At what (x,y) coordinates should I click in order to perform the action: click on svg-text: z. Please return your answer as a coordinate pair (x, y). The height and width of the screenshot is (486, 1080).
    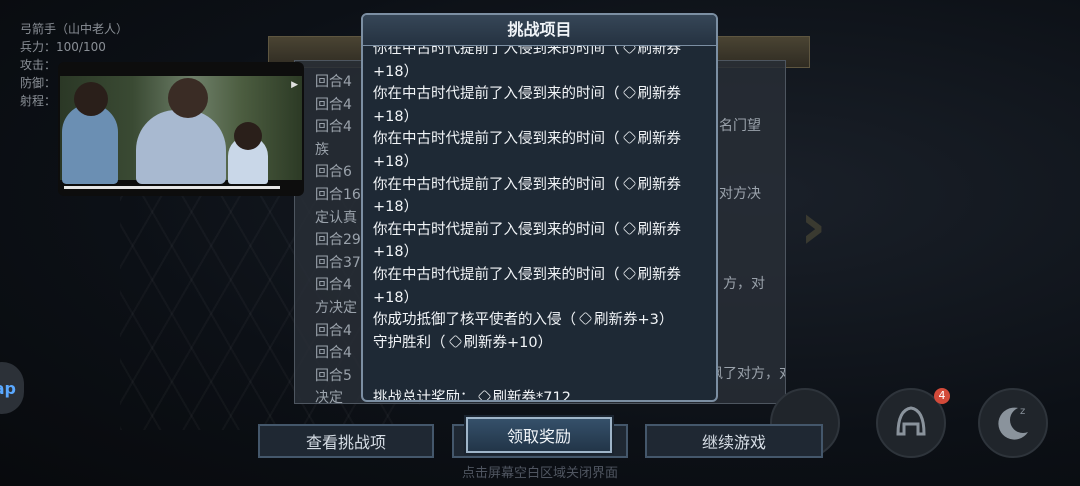
    Looking at the image, I should click on (1022, 411).